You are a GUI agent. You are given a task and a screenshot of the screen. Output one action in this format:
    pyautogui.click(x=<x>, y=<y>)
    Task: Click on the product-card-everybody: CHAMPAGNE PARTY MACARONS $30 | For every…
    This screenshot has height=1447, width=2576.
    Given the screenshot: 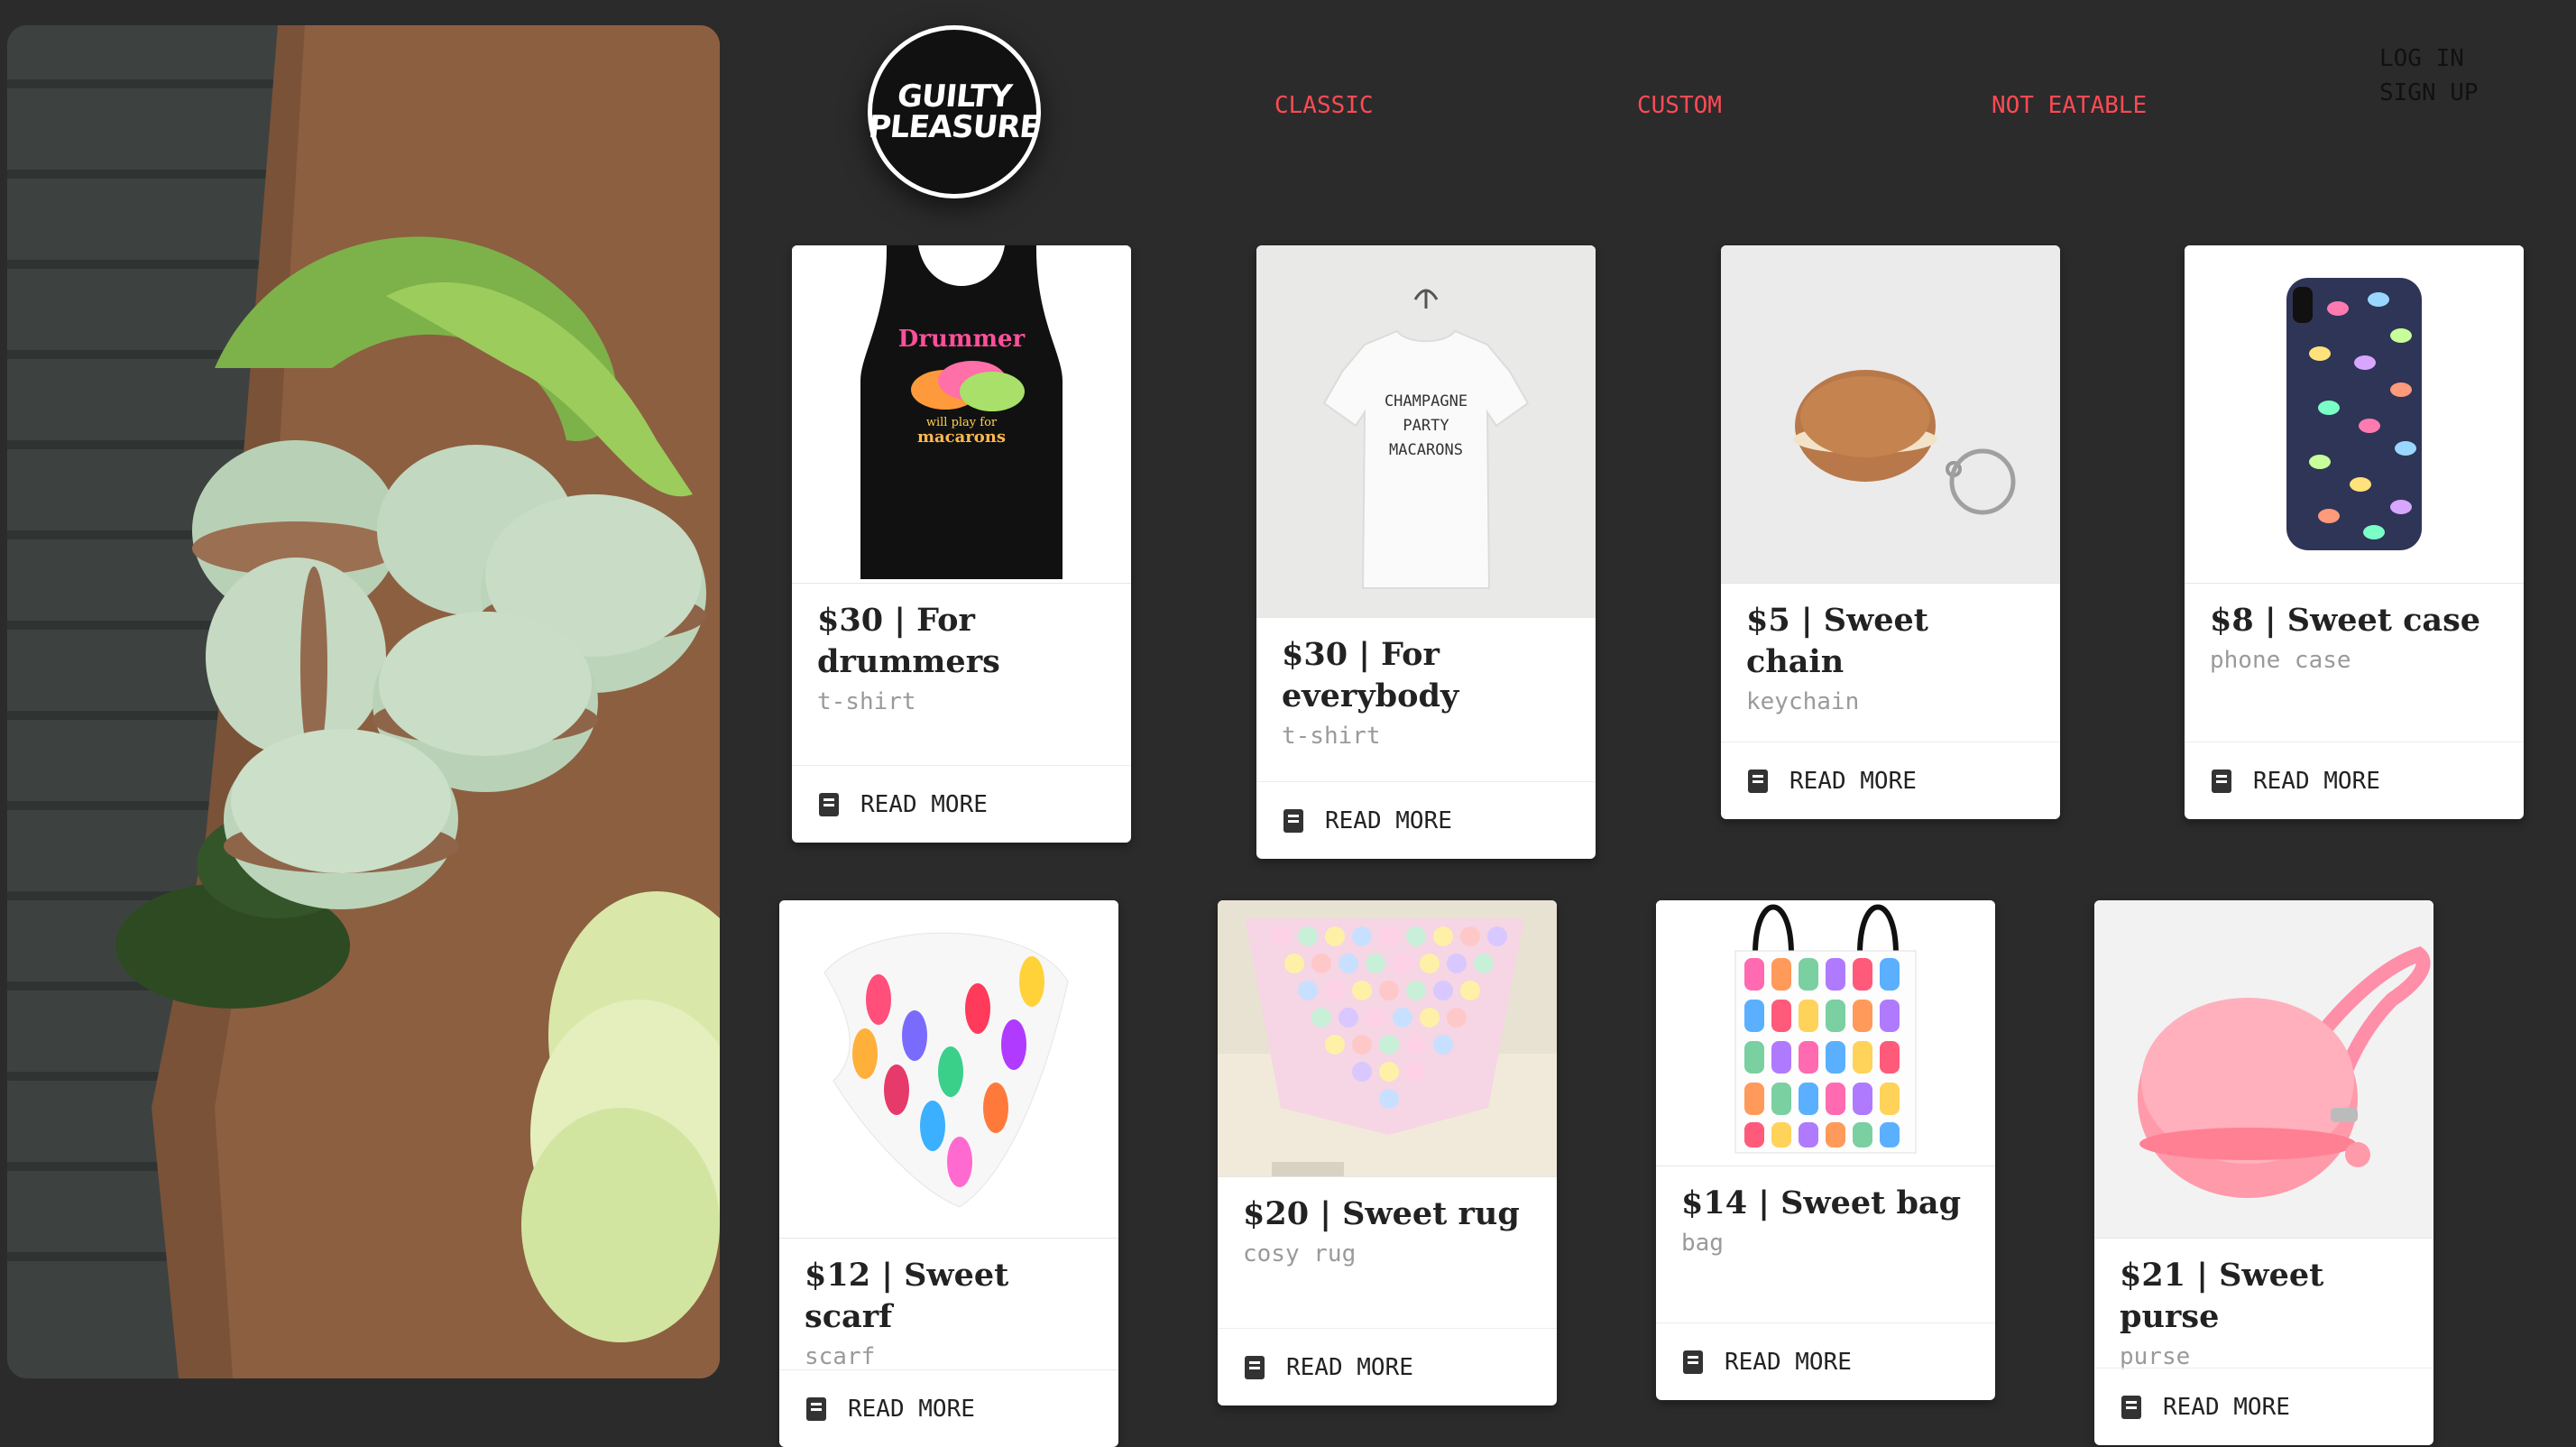 What is the action you would take?
    pyautogui.click(x=1426, y=552)
    